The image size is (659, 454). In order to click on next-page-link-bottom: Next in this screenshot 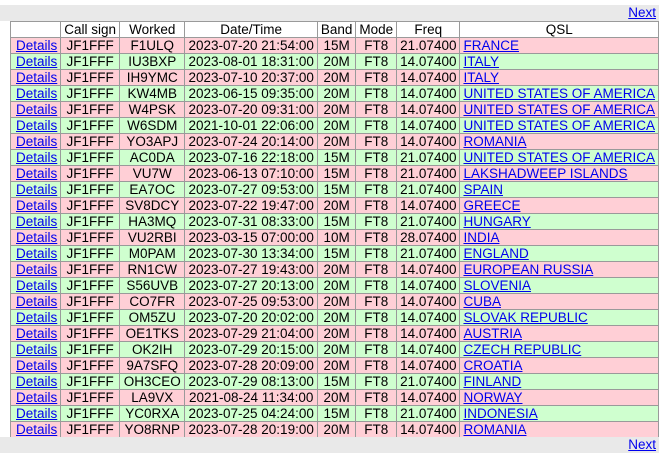, I will do `click(642, 445)`.